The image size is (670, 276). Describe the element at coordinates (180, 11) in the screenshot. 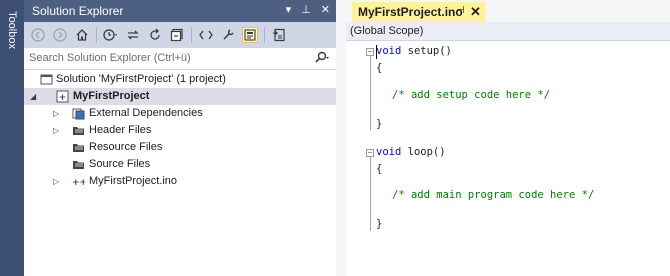

I see `solution-explorer-titlebar: Solution Explorer ▾ ⊥ ✕` at that location.